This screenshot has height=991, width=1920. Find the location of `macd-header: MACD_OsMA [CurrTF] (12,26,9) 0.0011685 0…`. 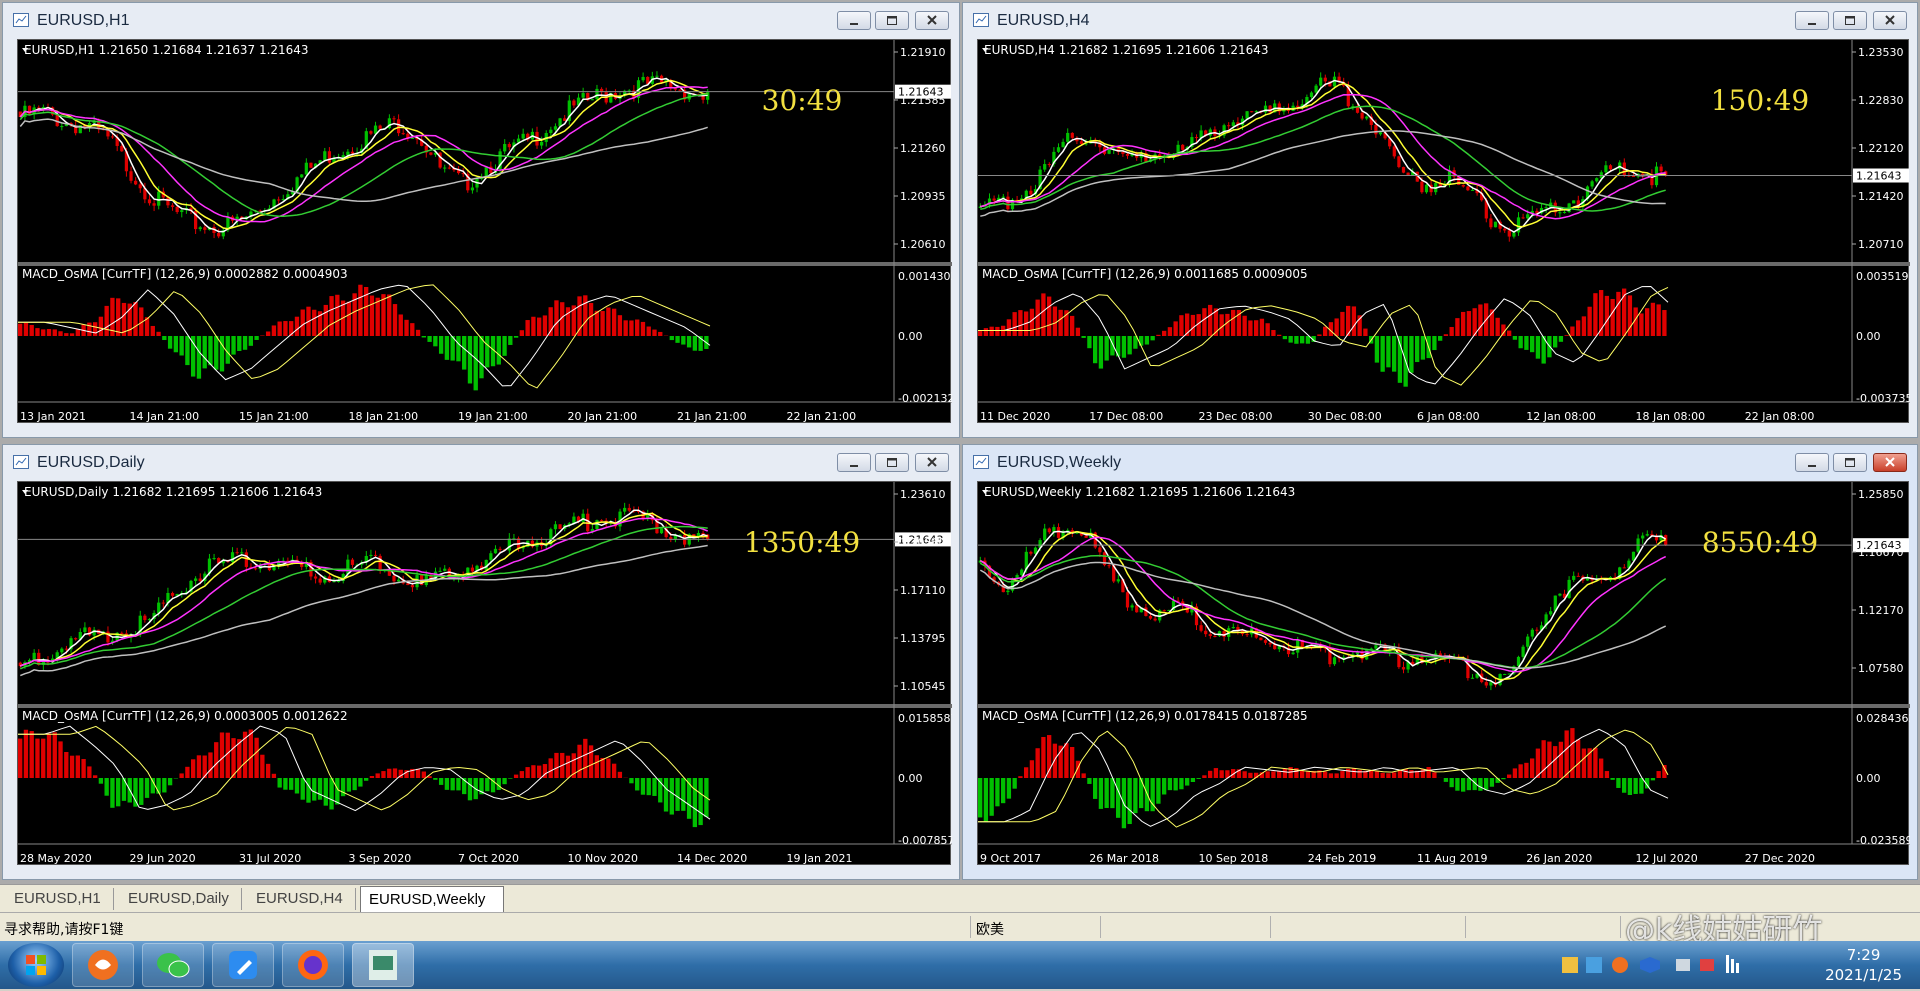

macd-header: MACD_OsMA [CurrTF] (12,26,9) 0.0011685 0… is located at coordinates (1145, 274).